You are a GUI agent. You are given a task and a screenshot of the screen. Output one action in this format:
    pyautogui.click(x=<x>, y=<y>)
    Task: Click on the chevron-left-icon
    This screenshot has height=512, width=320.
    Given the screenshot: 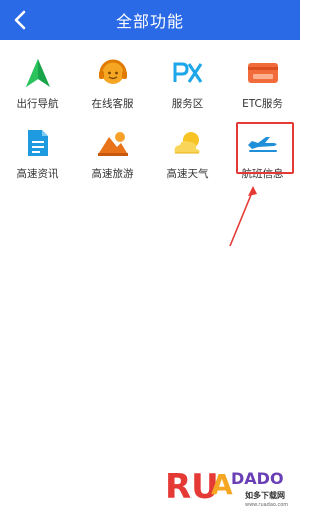 What is the action you would take?
    pyautogui.click(x=20, y=20)
    